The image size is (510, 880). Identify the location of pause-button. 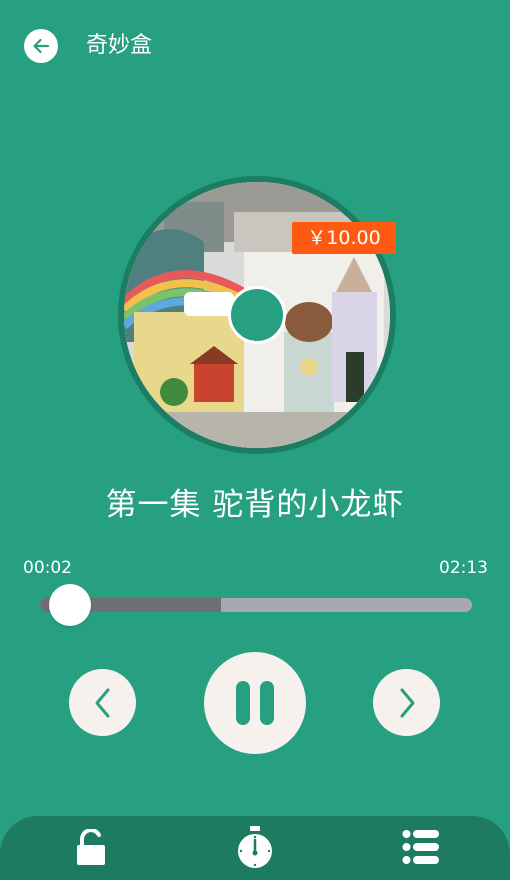
(255, 703).